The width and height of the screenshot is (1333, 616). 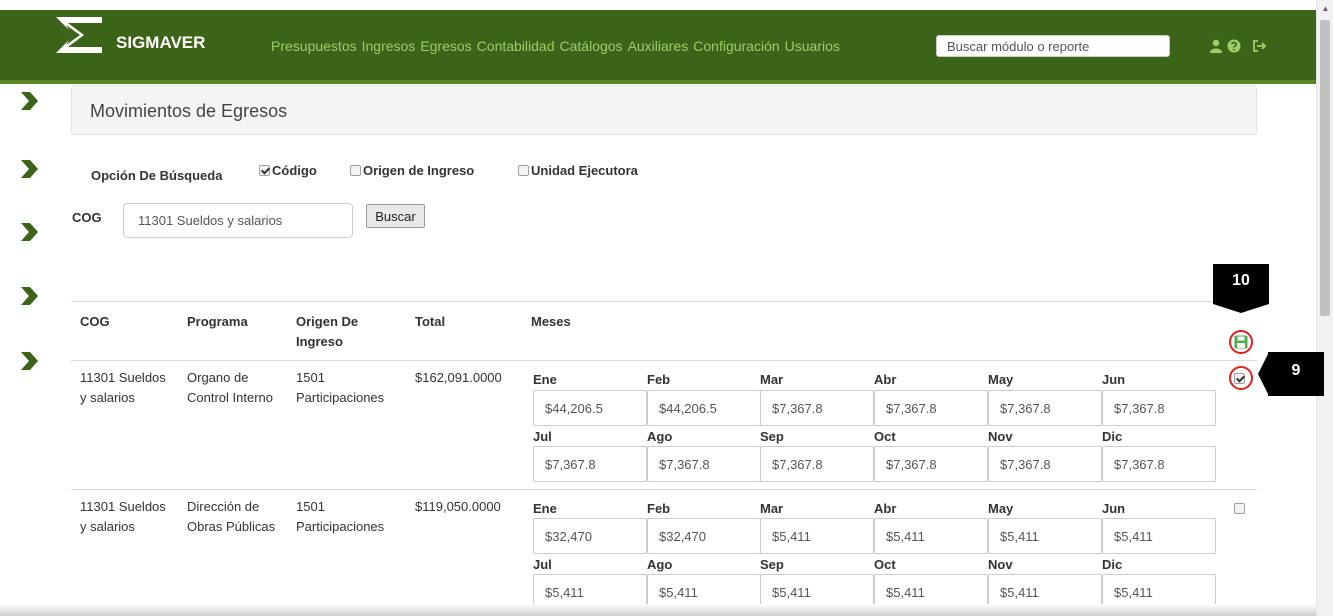 I want to click on option-unidad-checkbox, so click(x=523, y=170).